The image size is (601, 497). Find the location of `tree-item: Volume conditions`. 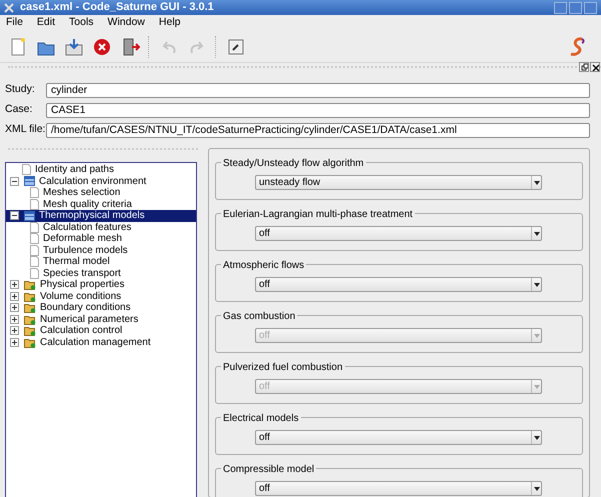

tree-item: Volume conditions is located at coordinates (101, 296).